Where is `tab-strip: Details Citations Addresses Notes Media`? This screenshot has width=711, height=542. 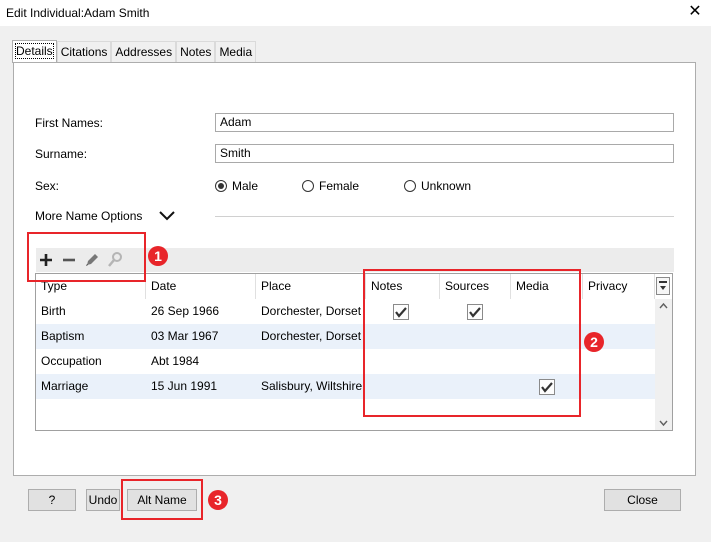 tab-strip: Details Citations Addresses Notes Media is located at coordinates (134, 51).